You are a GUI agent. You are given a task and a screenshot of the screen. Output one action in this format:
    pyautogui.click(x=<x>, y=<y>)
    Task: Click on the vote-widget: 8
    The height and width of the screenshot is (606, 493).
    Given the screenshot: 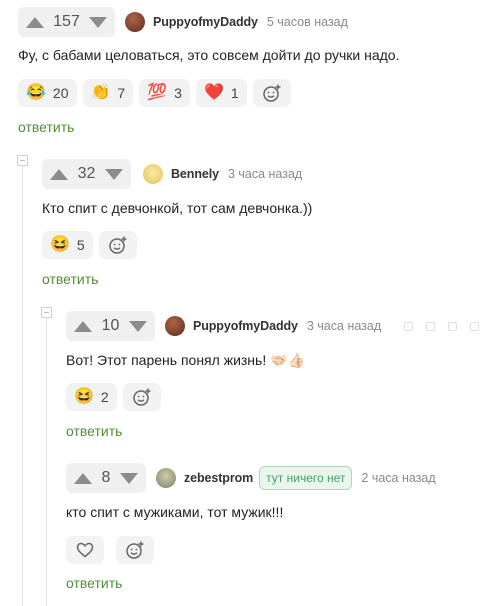 What is the action you would take?
    pyautogui.click(x=106, y=478)
    